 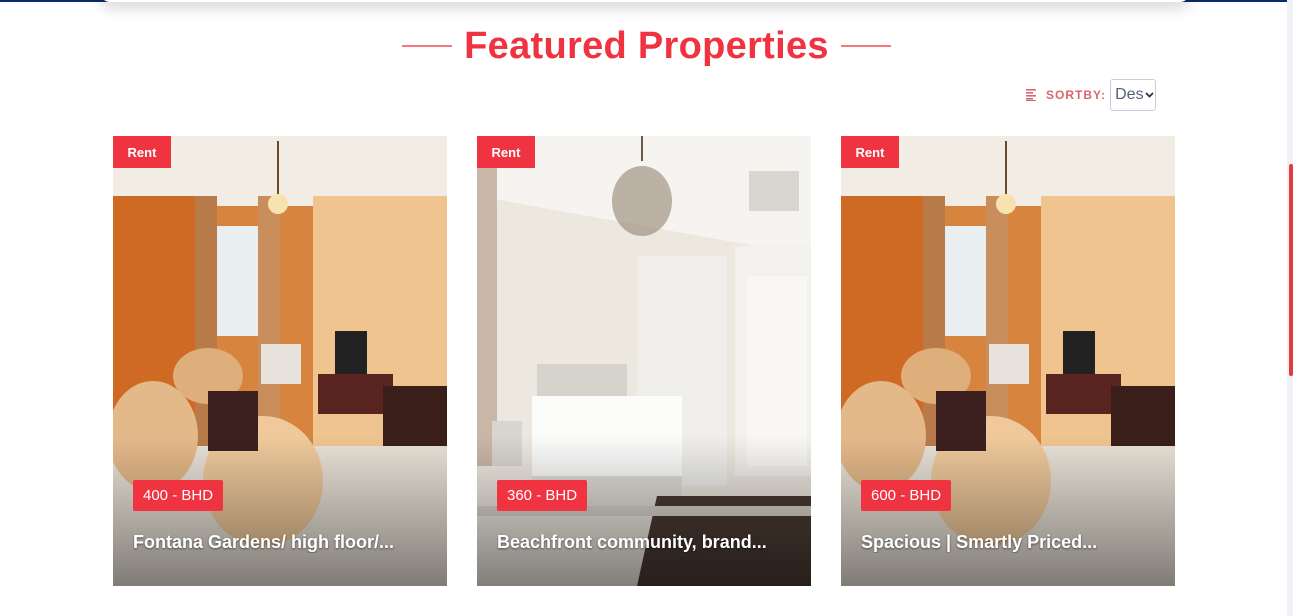 I want to click on section-heading: Featured Properties, so click(x=646, y=46).